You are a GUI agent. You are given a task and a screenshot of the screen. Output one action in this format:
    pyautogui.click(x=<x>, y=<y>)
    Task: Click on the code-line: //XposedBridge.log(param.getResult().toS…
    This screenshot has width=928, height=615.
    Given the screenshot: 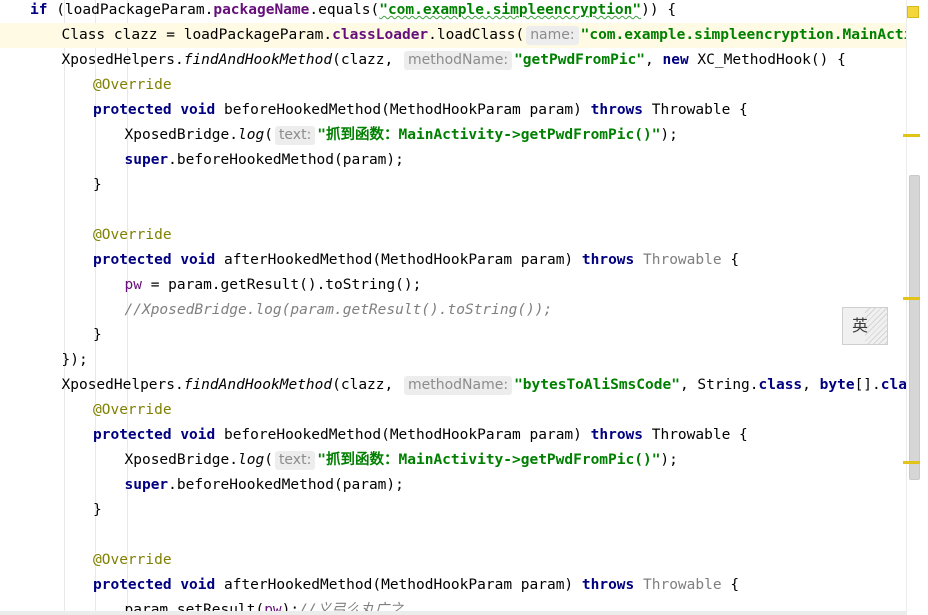 What is the action you would take?
    pyautogui.click(x=453, y=310)
    